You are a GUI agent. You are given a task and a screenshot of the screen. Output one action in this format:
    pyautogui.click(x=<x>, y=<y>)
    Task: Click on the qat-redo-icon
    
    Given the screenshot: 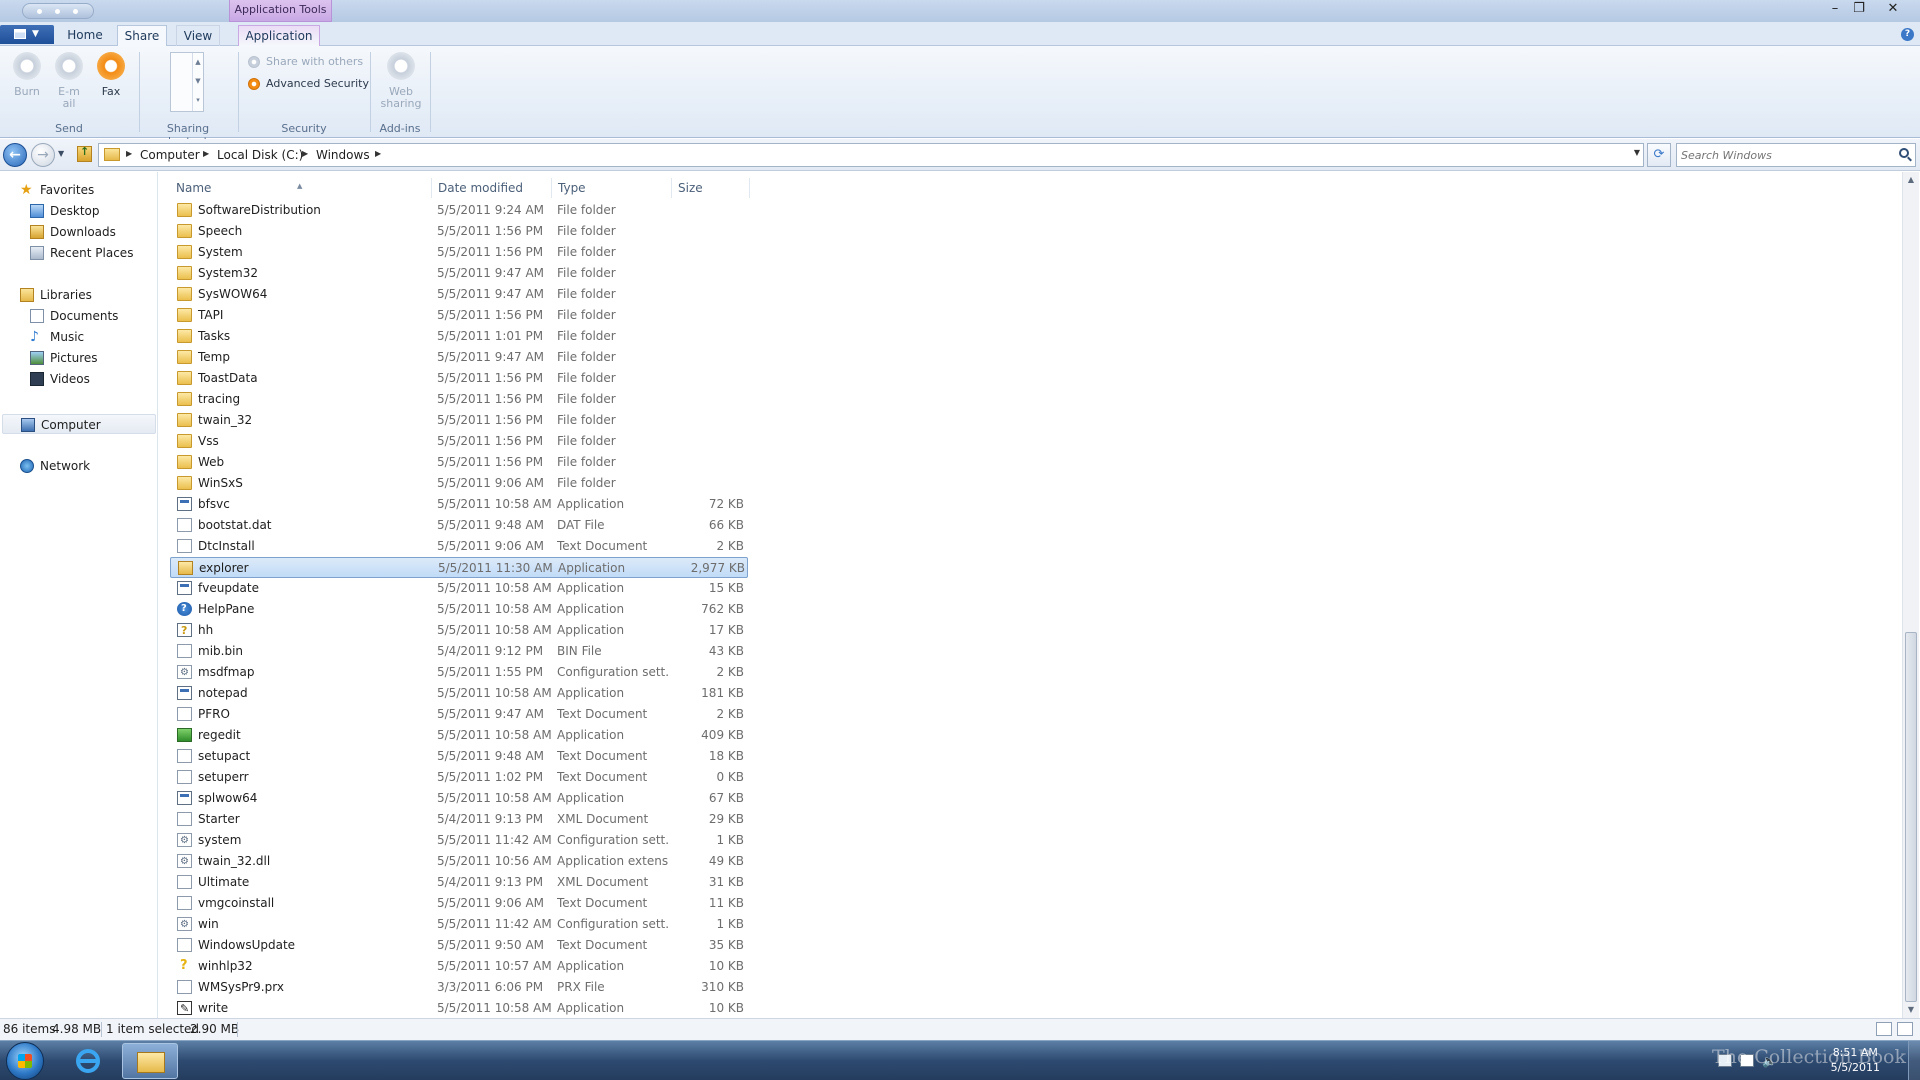 What is the action you would take?
    pyautogui.click(x=75, y=11)
    